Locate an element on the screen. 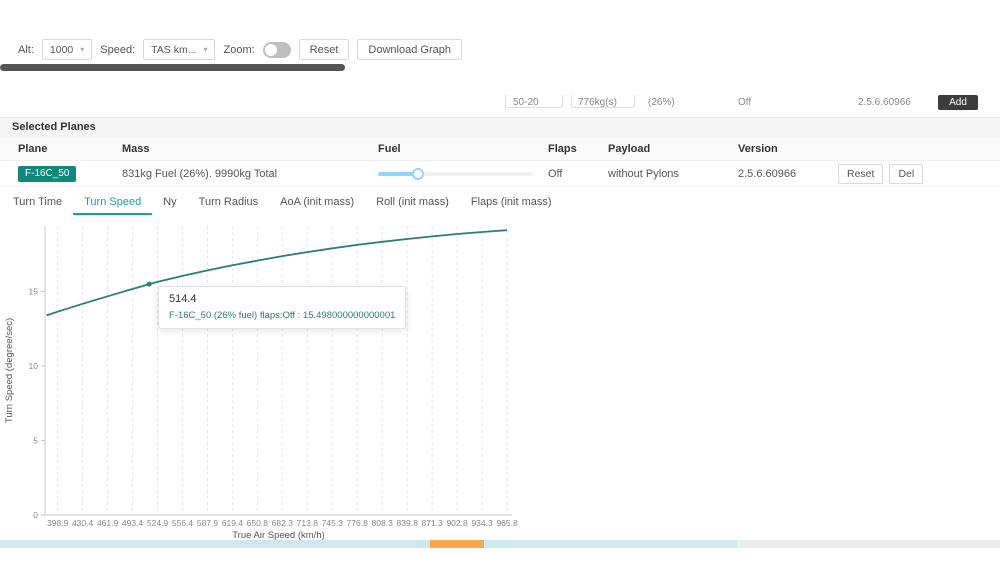  svg-text: 524.9 is located at coordinates (158, 523).